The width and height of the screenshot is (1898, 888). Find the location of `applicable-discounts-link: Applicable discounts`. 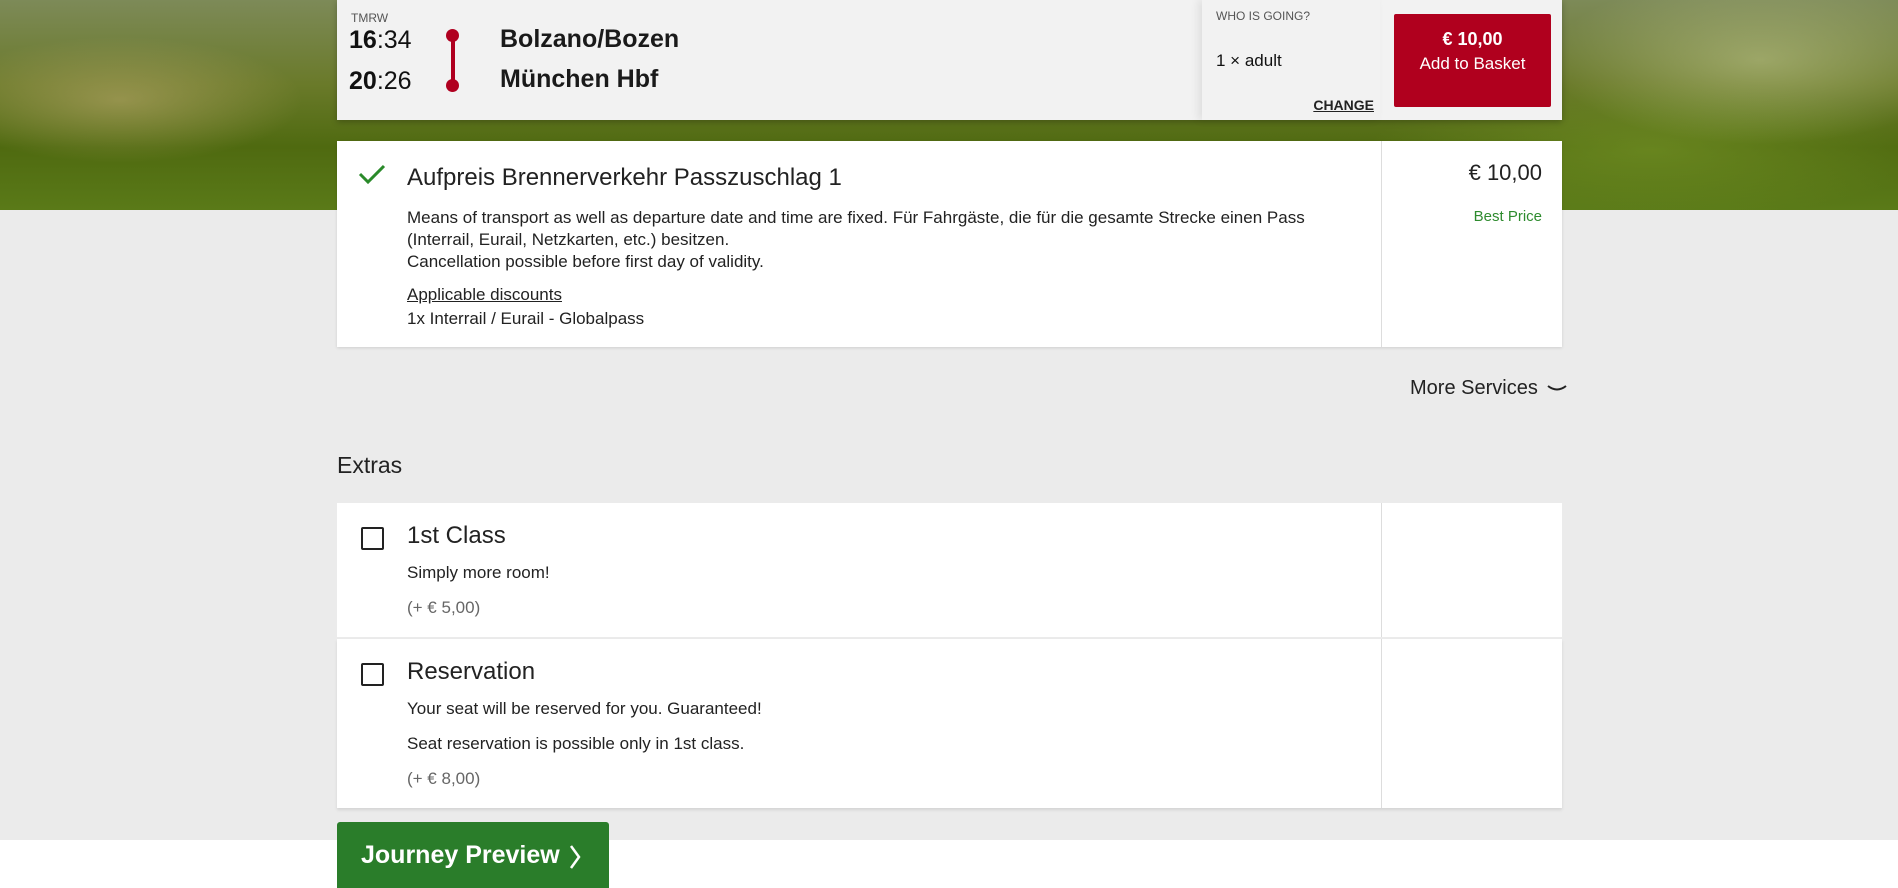

applicable-discounts-link: Applicable discounts is located at coordinates (484, 295).